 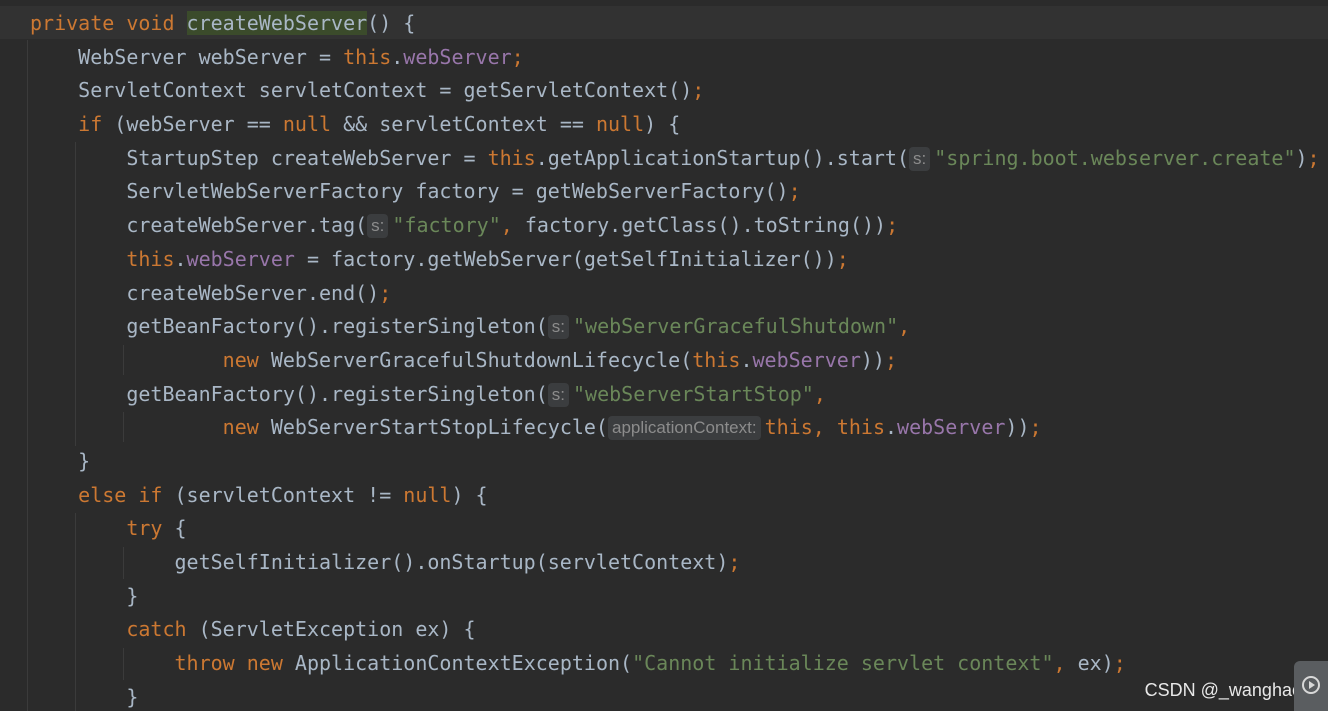 I want to click on code-line: WebServer webServer = this.webServer;, so click(x=675, y=58).